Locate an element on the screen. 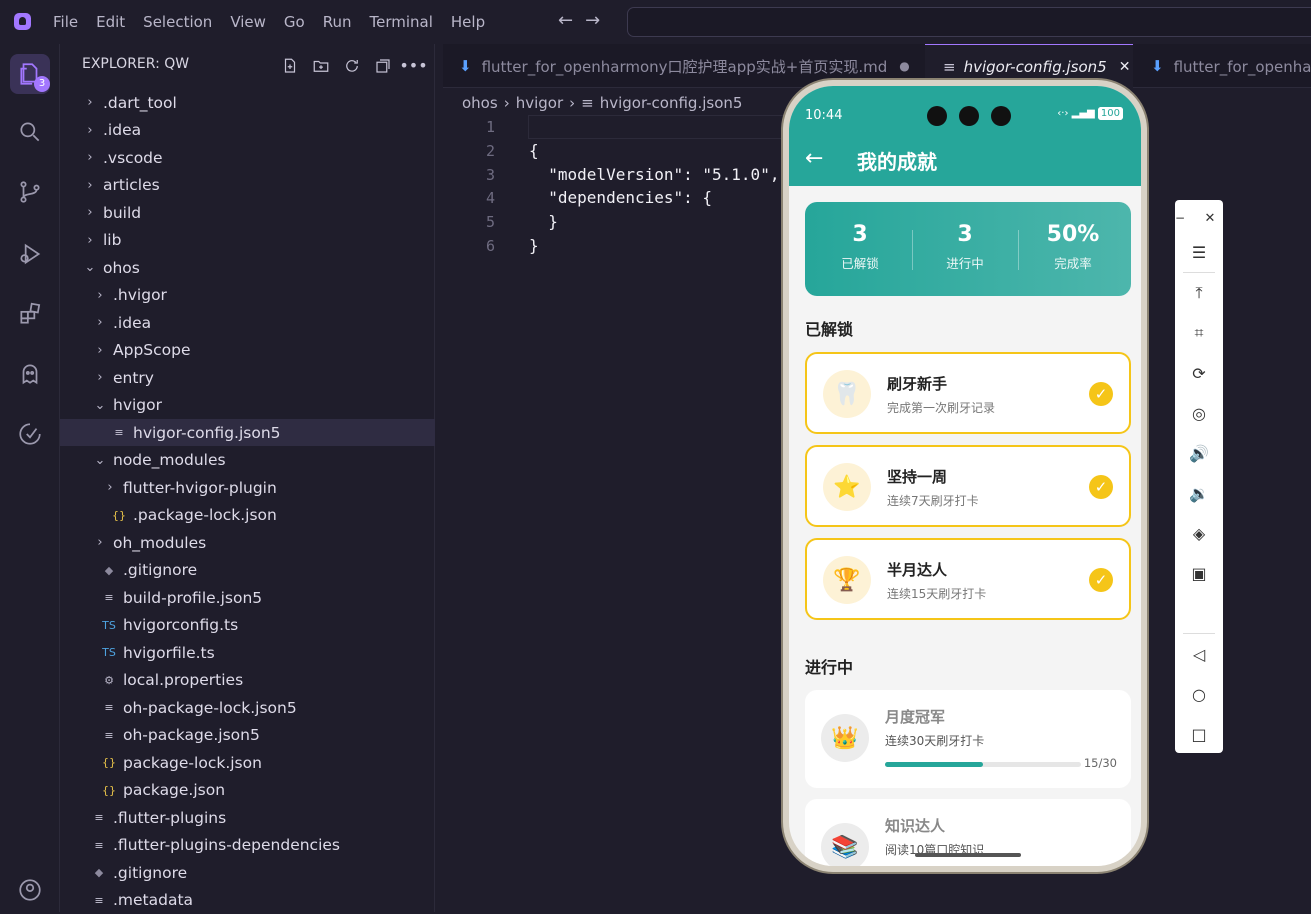  tree-item: › articles is located at coordinates (247, 185).